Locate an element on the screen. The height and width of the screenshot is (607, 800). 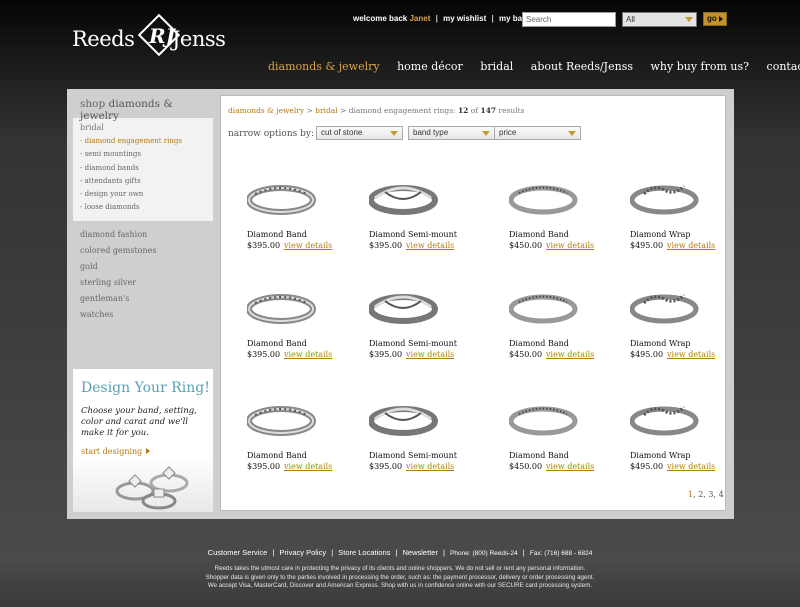
price-filter: price is located at coordinates (537, 133).